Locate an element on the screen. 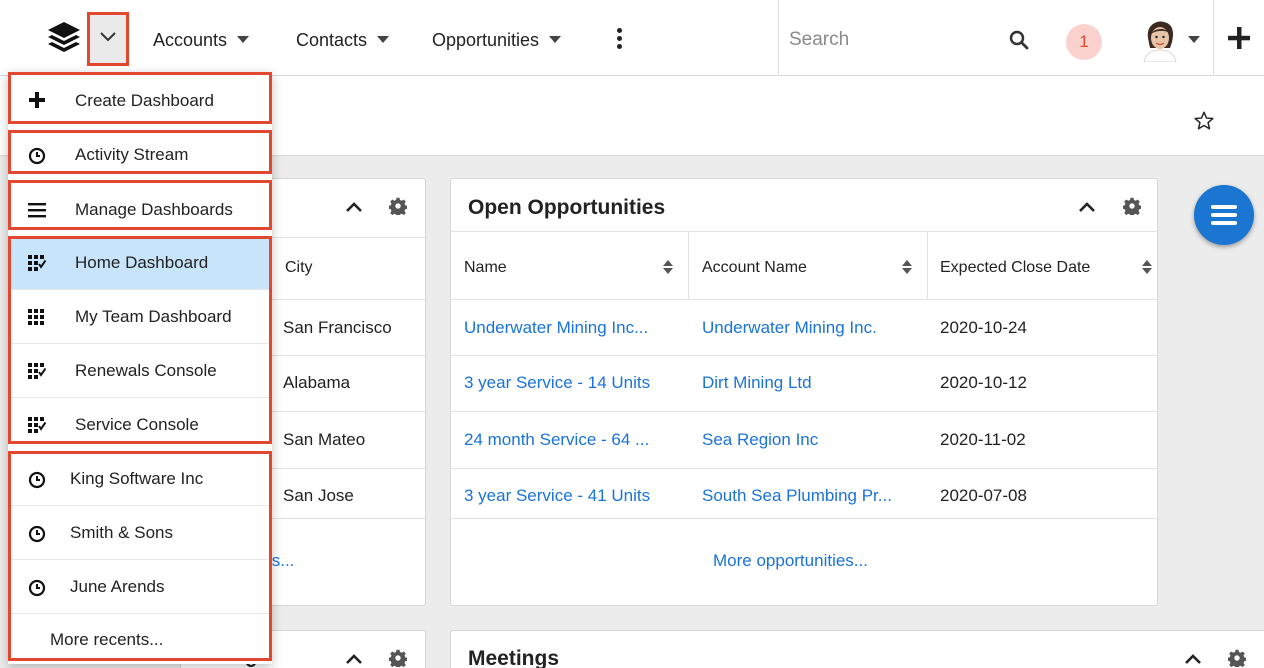  user-avatar is located at coordinates (1160, 40).